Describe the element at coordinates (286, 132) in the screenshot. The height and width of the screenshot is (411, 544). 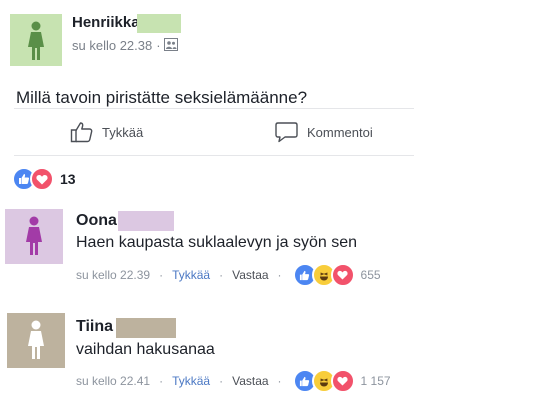
I see `comment-bubble-icon` at that location.